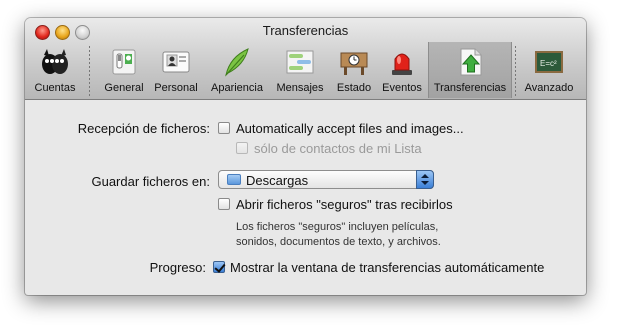 The image size is (619, 329). What do you see at coordinates (470, 88) in the screenshot?
I see `toolbar-label: Transferencias` at bounding box center [470, 88].